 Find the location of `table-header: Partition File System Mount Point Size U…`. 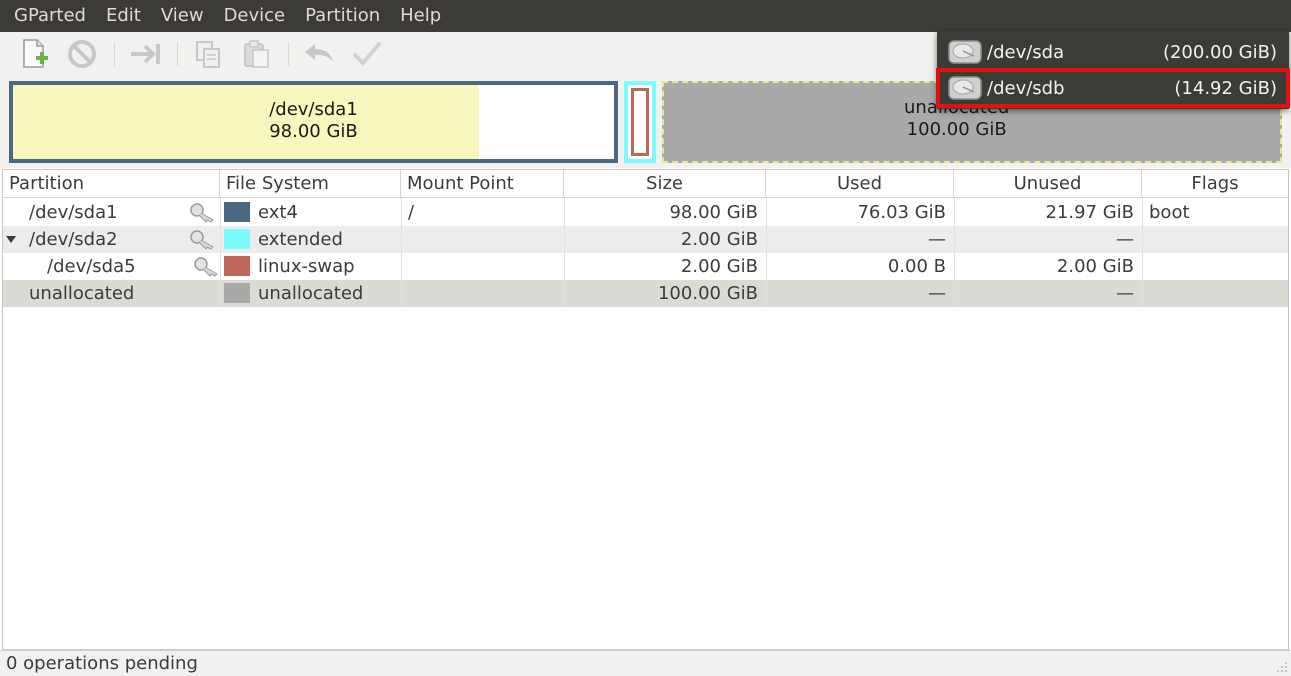

table-header: Partition File System Mount Point Size U… is located at coordinates (645, 184).